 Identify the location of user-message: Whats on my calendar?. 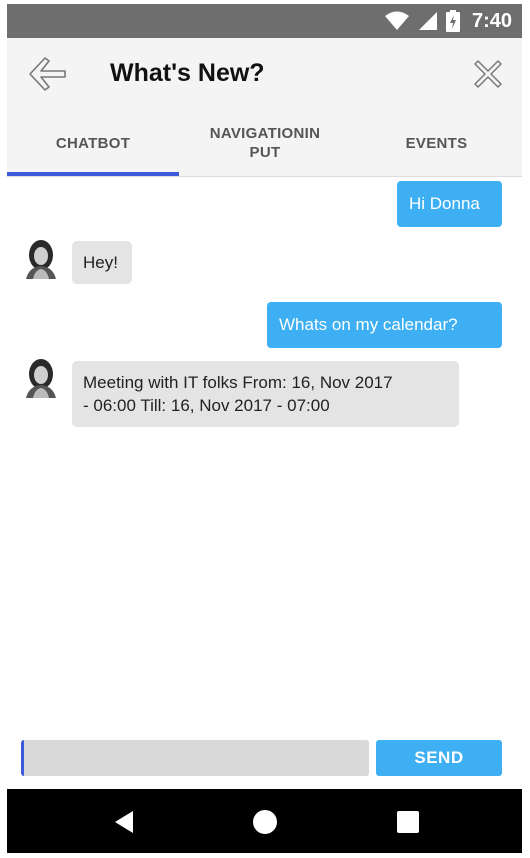
(384, 325).